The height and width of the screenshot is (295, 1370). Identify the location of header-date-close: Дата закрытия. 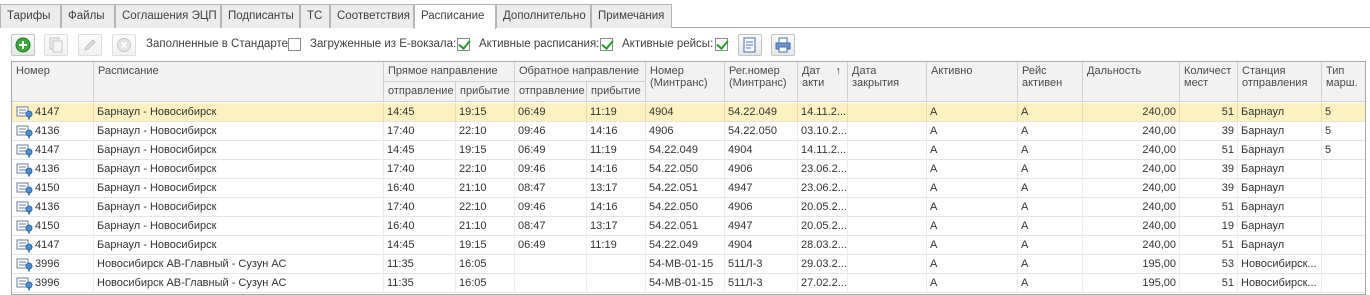
(887, 82).